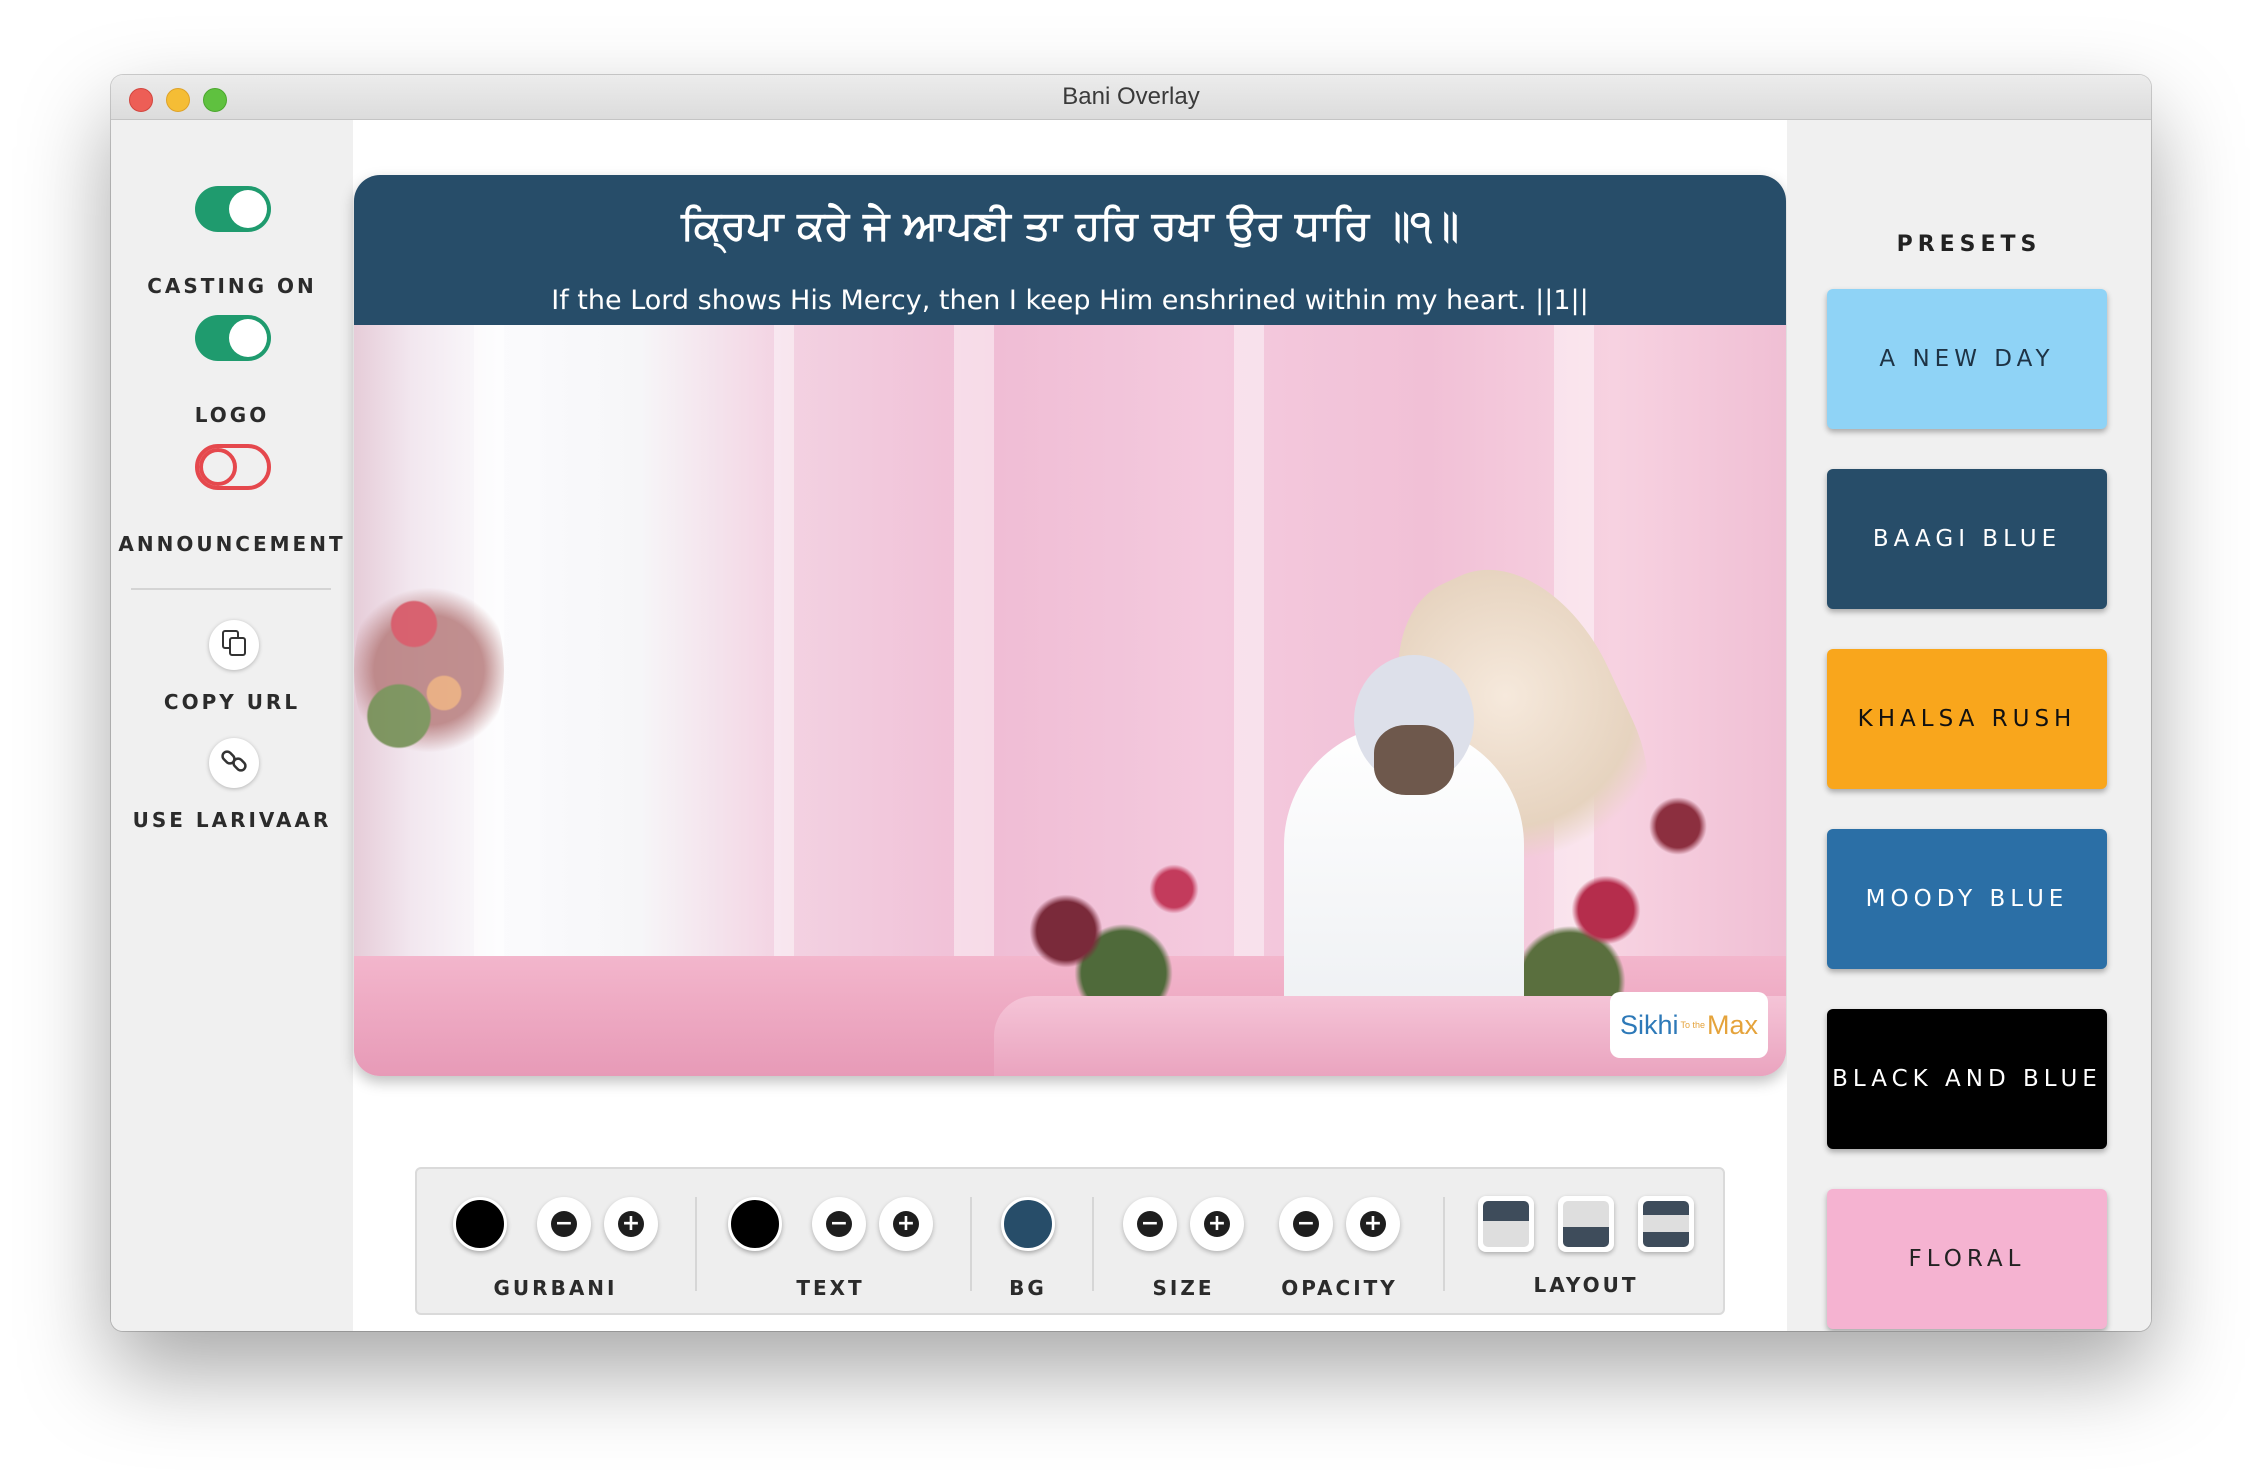 Image resolution: width=2258 pixels, height=1476 pixels. I want to click on preset-a-new-day: A NEW DAY, so click(1967, 359).